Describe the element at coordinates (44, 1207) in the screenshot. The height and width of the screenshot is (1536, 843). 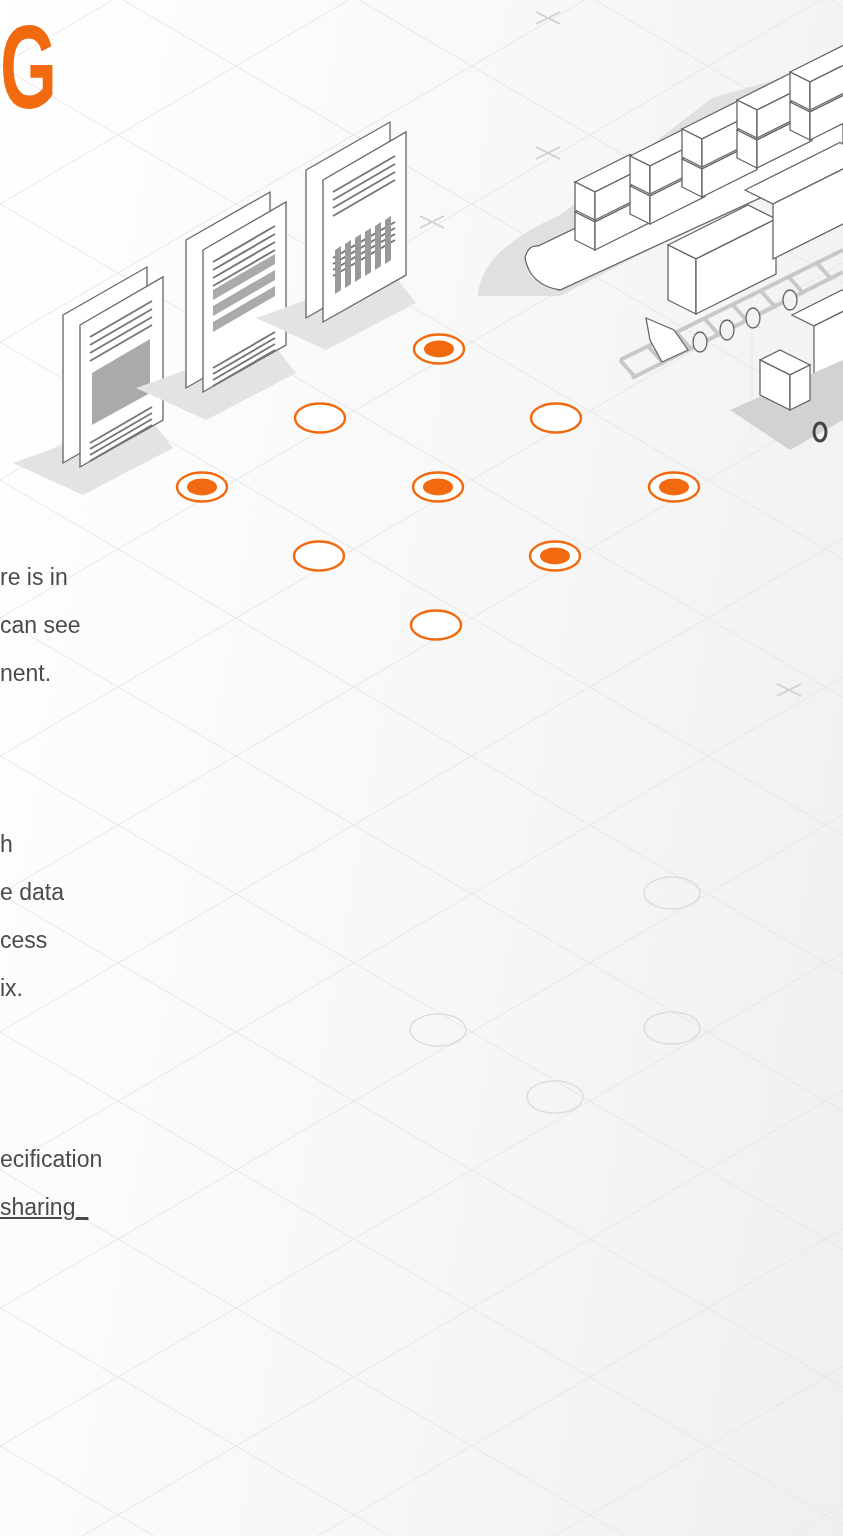
I see `link: sharing_` at that location.